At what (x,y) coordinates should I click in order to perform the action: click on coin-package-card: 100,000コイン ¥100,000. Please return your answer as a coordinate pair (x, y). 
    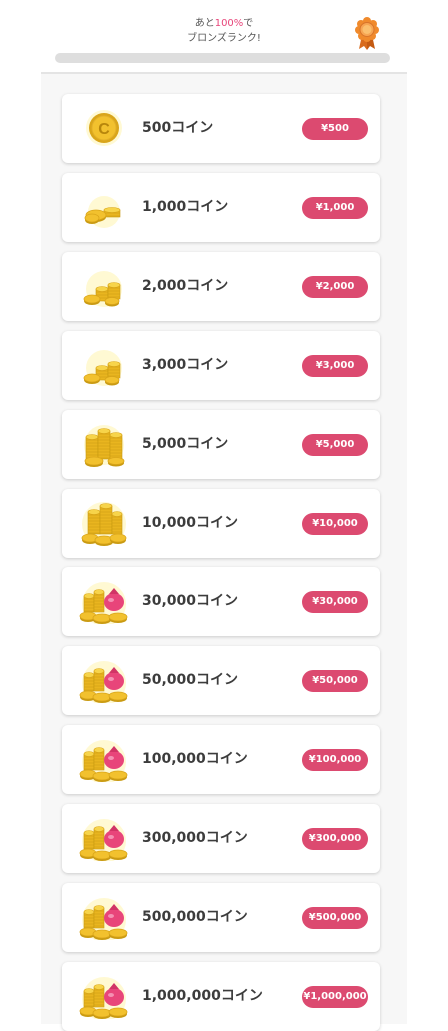
    Looking at the image, I should click on (221, 760).